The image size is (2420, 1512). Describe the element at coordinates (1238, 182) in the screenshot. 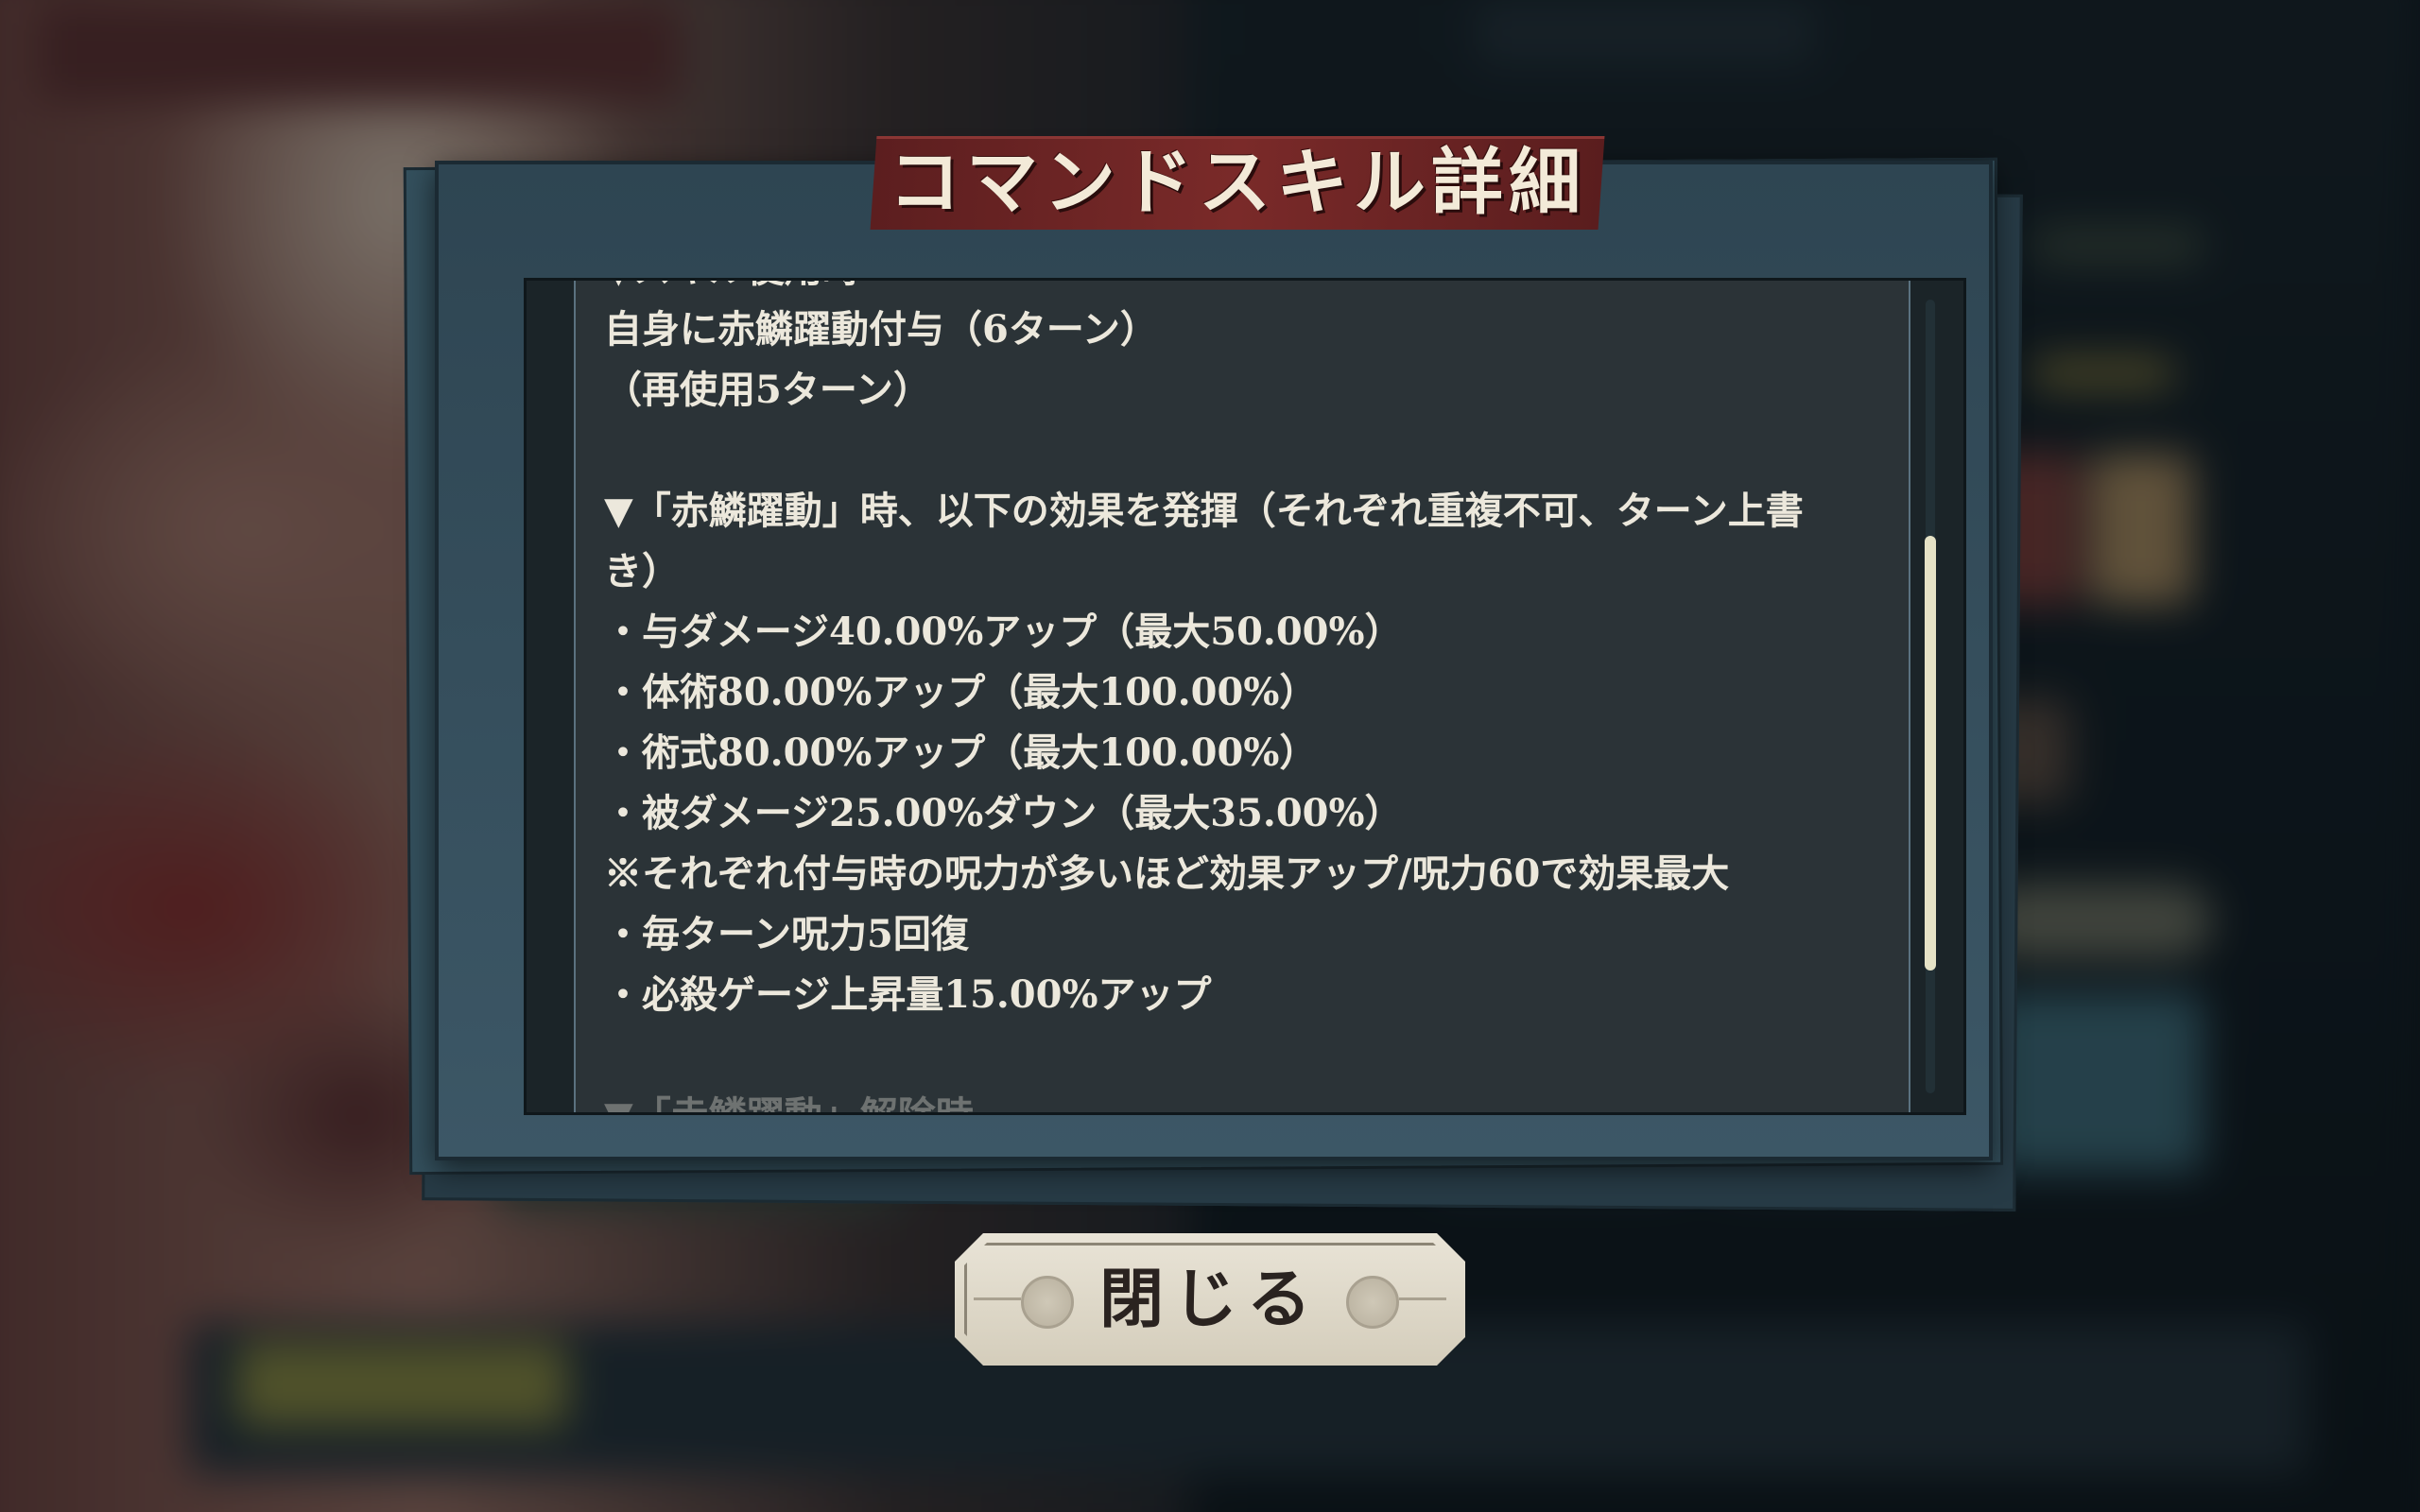

I see `dialog-title: コマンドスキル詳細` at that location.